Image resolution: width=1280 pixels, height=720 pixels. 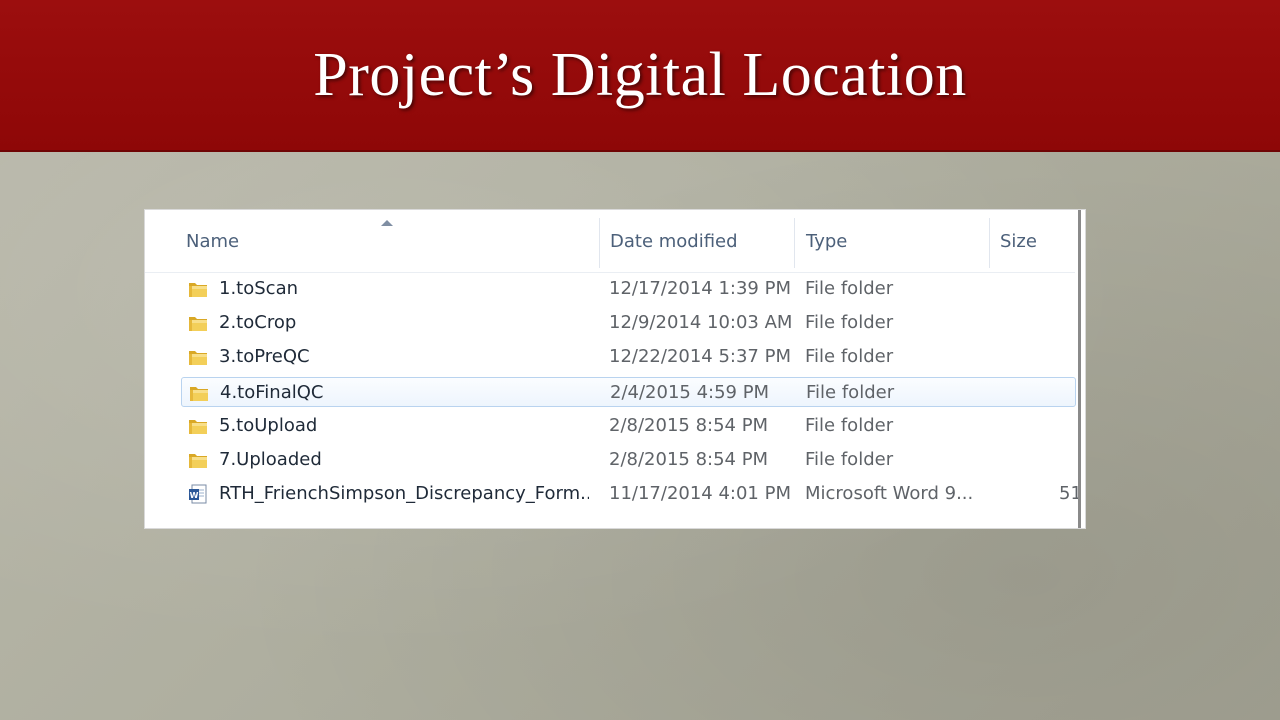 What do you see at coordinates (259, 288) in the screenshot?
I see `file-name: 1.toScan` at bounding box center [259, 288].